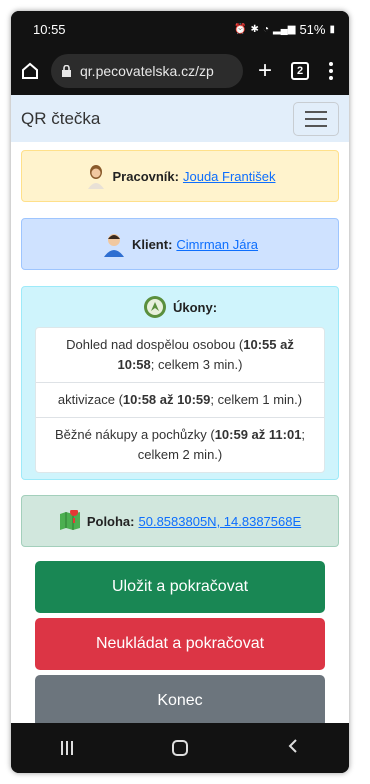  What do you see at coordinates (180, 176) in the screenshot?
I see `worker-card: Pracovník: Jouda František` at bounding box center [180, 176].